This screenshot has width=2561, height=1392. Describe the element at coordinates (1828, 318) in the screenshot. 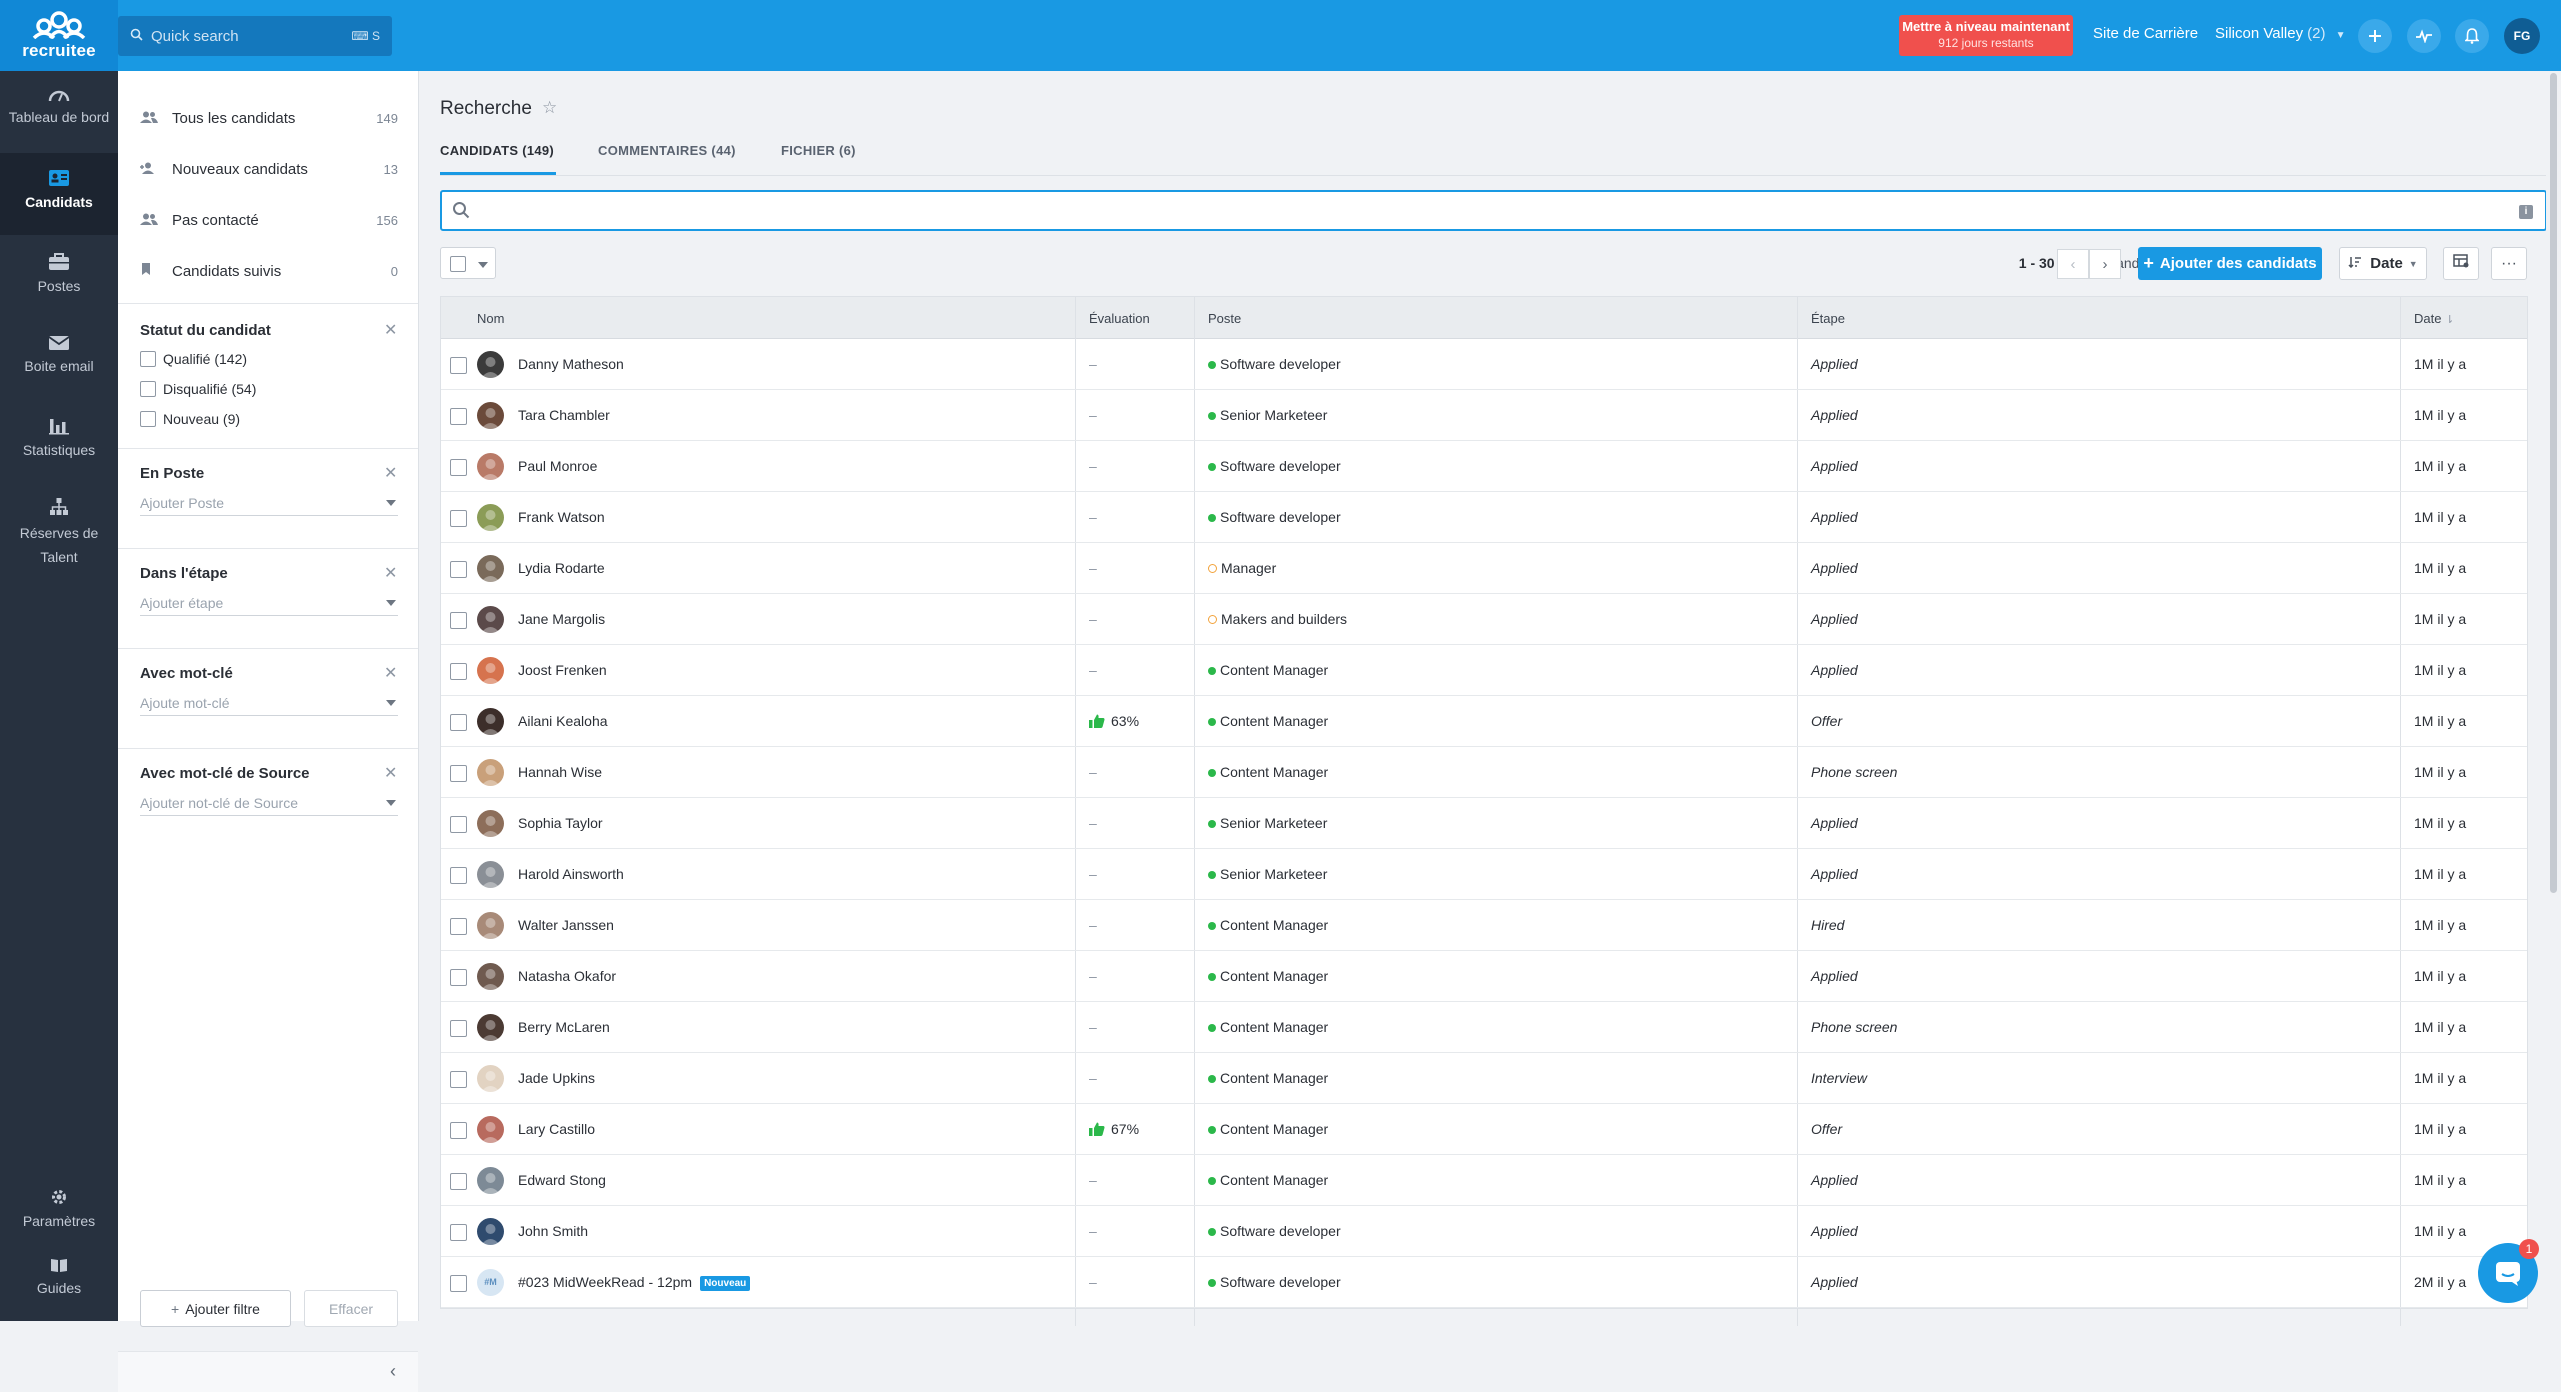

I see `column-header-stage: Étape` at that location.